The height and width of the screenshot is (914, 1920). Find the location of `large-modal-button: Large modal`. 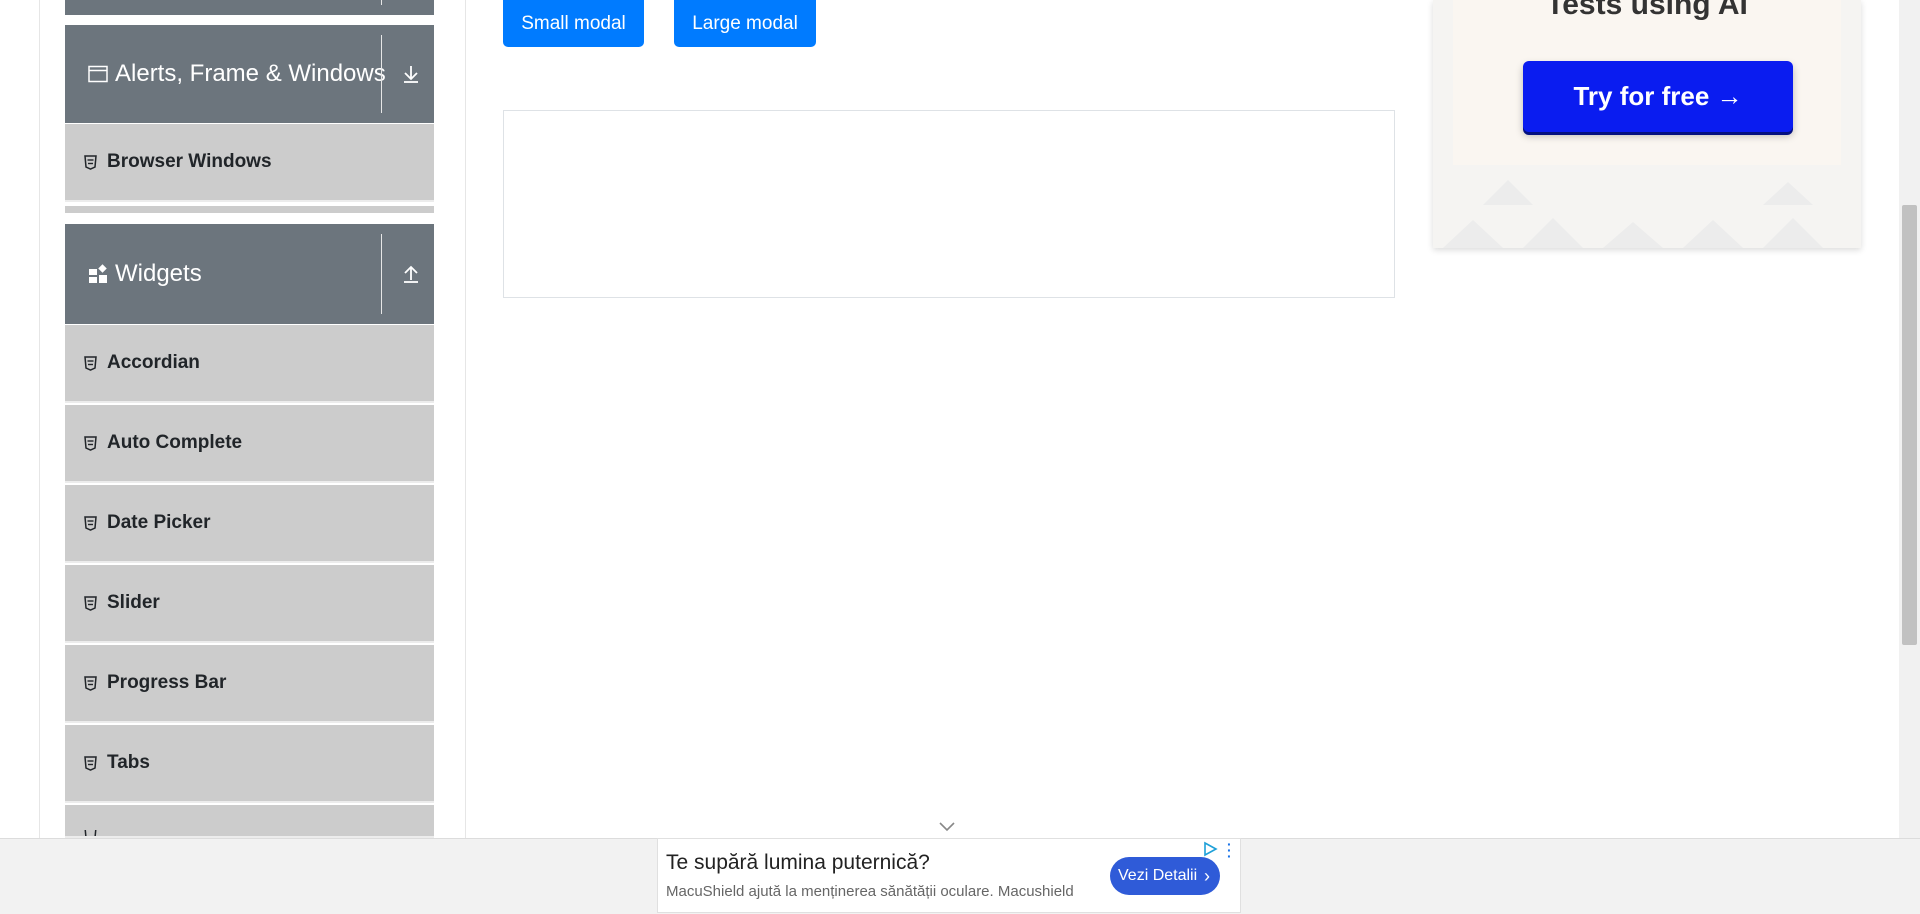

large-modal-button: Large modal is located at coordinates (745, 23).